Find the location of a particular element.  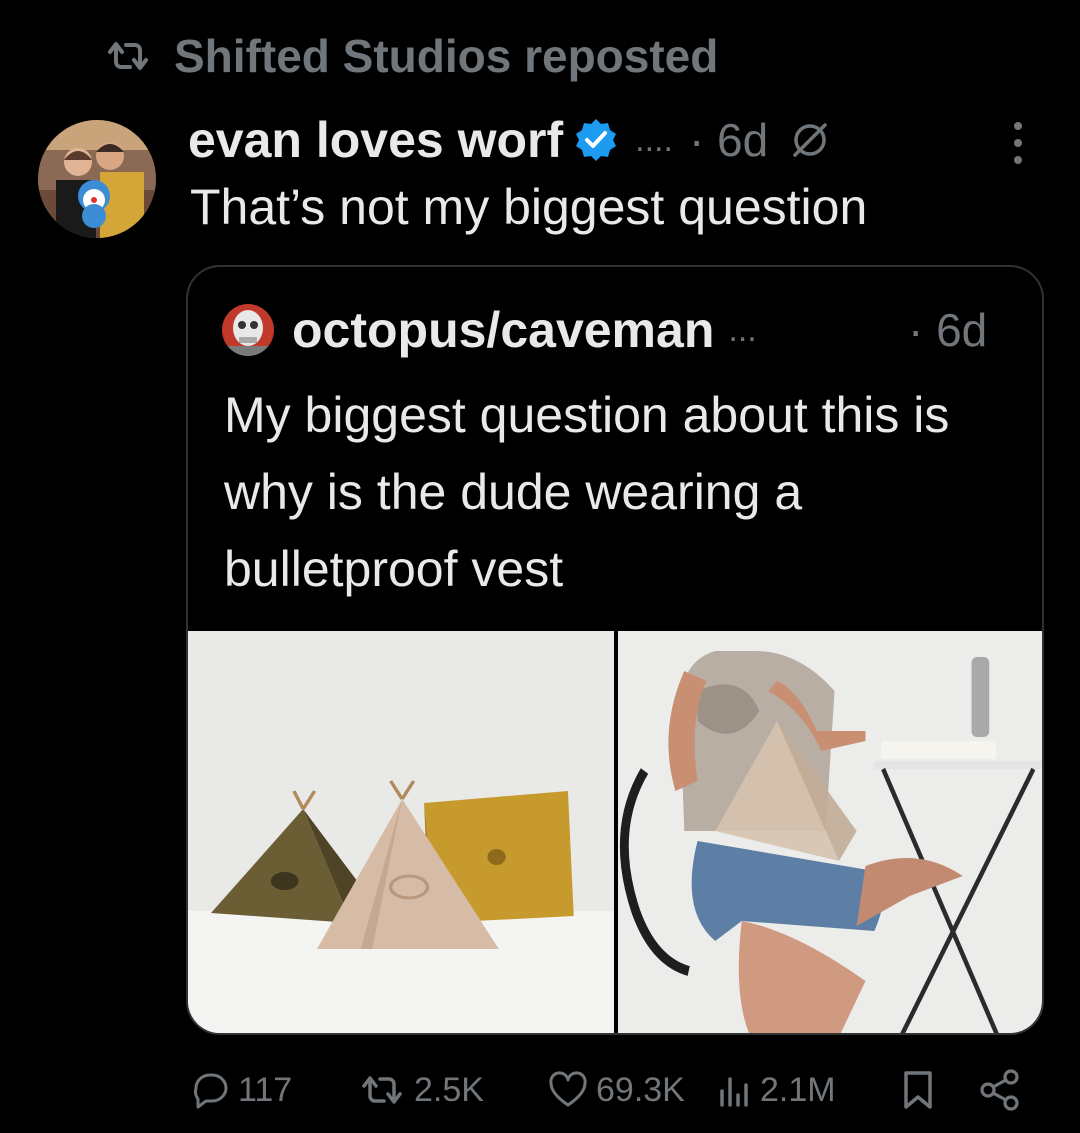

repost-label: Shifted Studios reposted is located at coordinates (446, 56).